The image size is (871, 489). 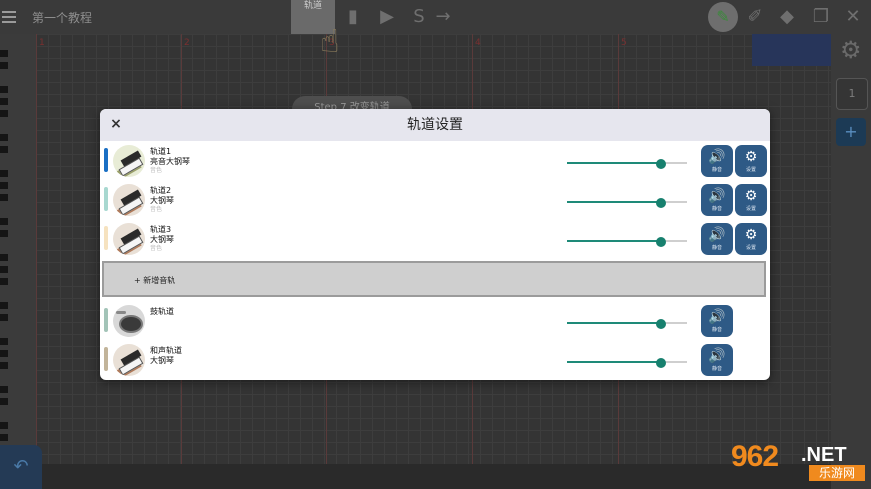 What do you see at coordinates (435, 162) in the screenshot?
I see `track-row: 轨道1 亮音大钢琴 音色 🔊 静音 ⚙ 设置` at bounding box center [435, 162].